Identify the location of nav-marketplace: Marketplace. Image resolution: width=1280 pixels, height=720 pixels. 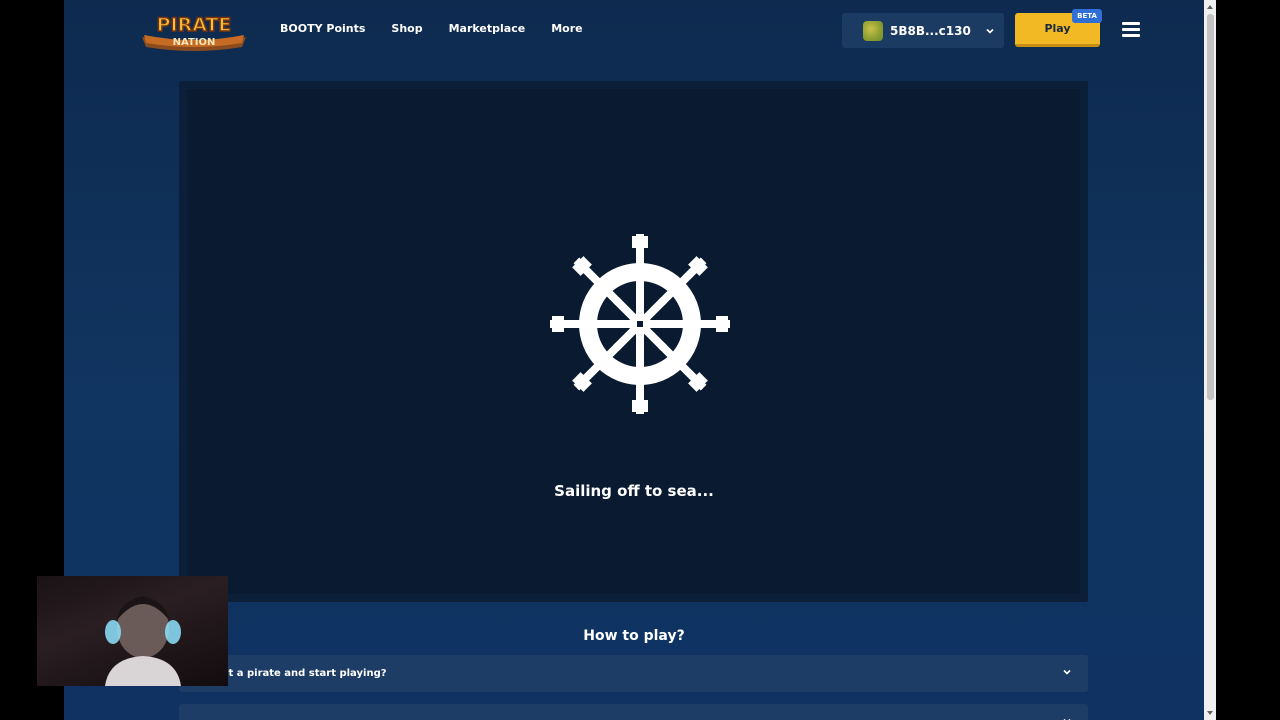
(487, 28).